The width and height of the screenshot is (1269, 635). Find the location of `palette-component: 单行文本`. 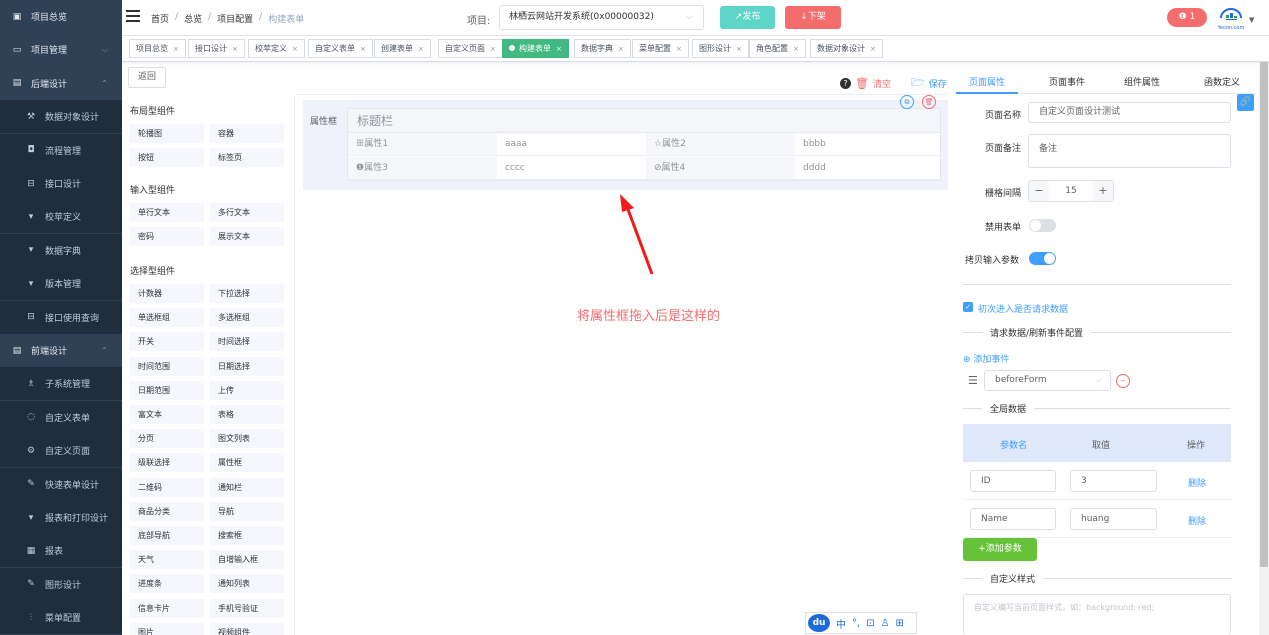

palette-component: 单行文本 is located at coordinates (167, 212).